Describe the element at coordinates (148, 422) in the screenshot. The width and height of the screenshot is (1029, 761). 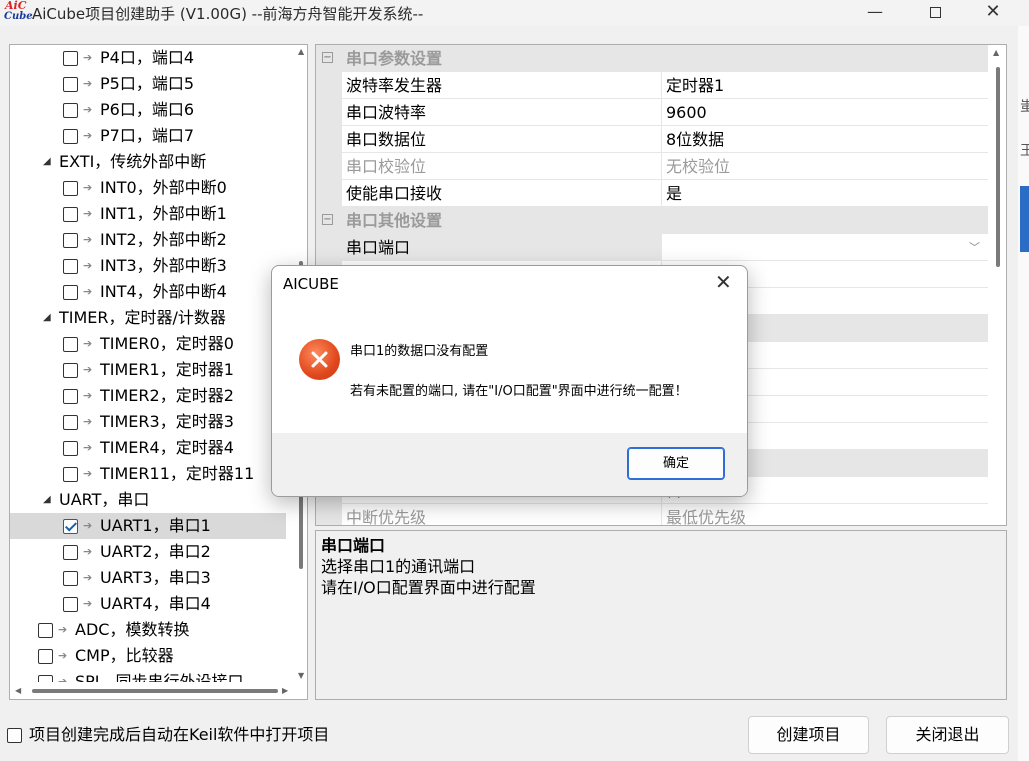
I see `tree-item: ➔ TIMER3，定时器3` at that location.